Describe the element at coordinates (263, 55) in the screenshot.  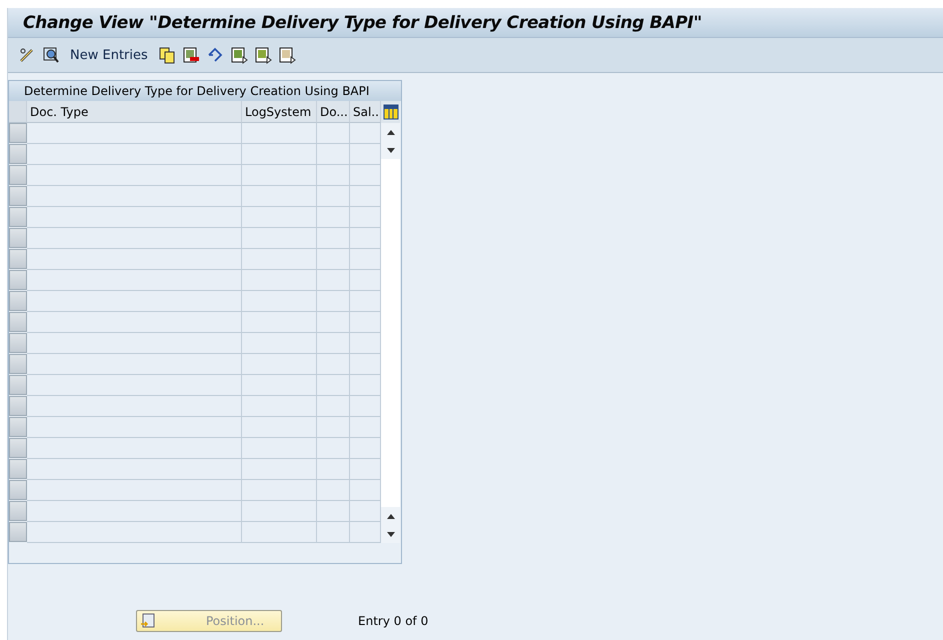
I see `select-block-icon` at that location.